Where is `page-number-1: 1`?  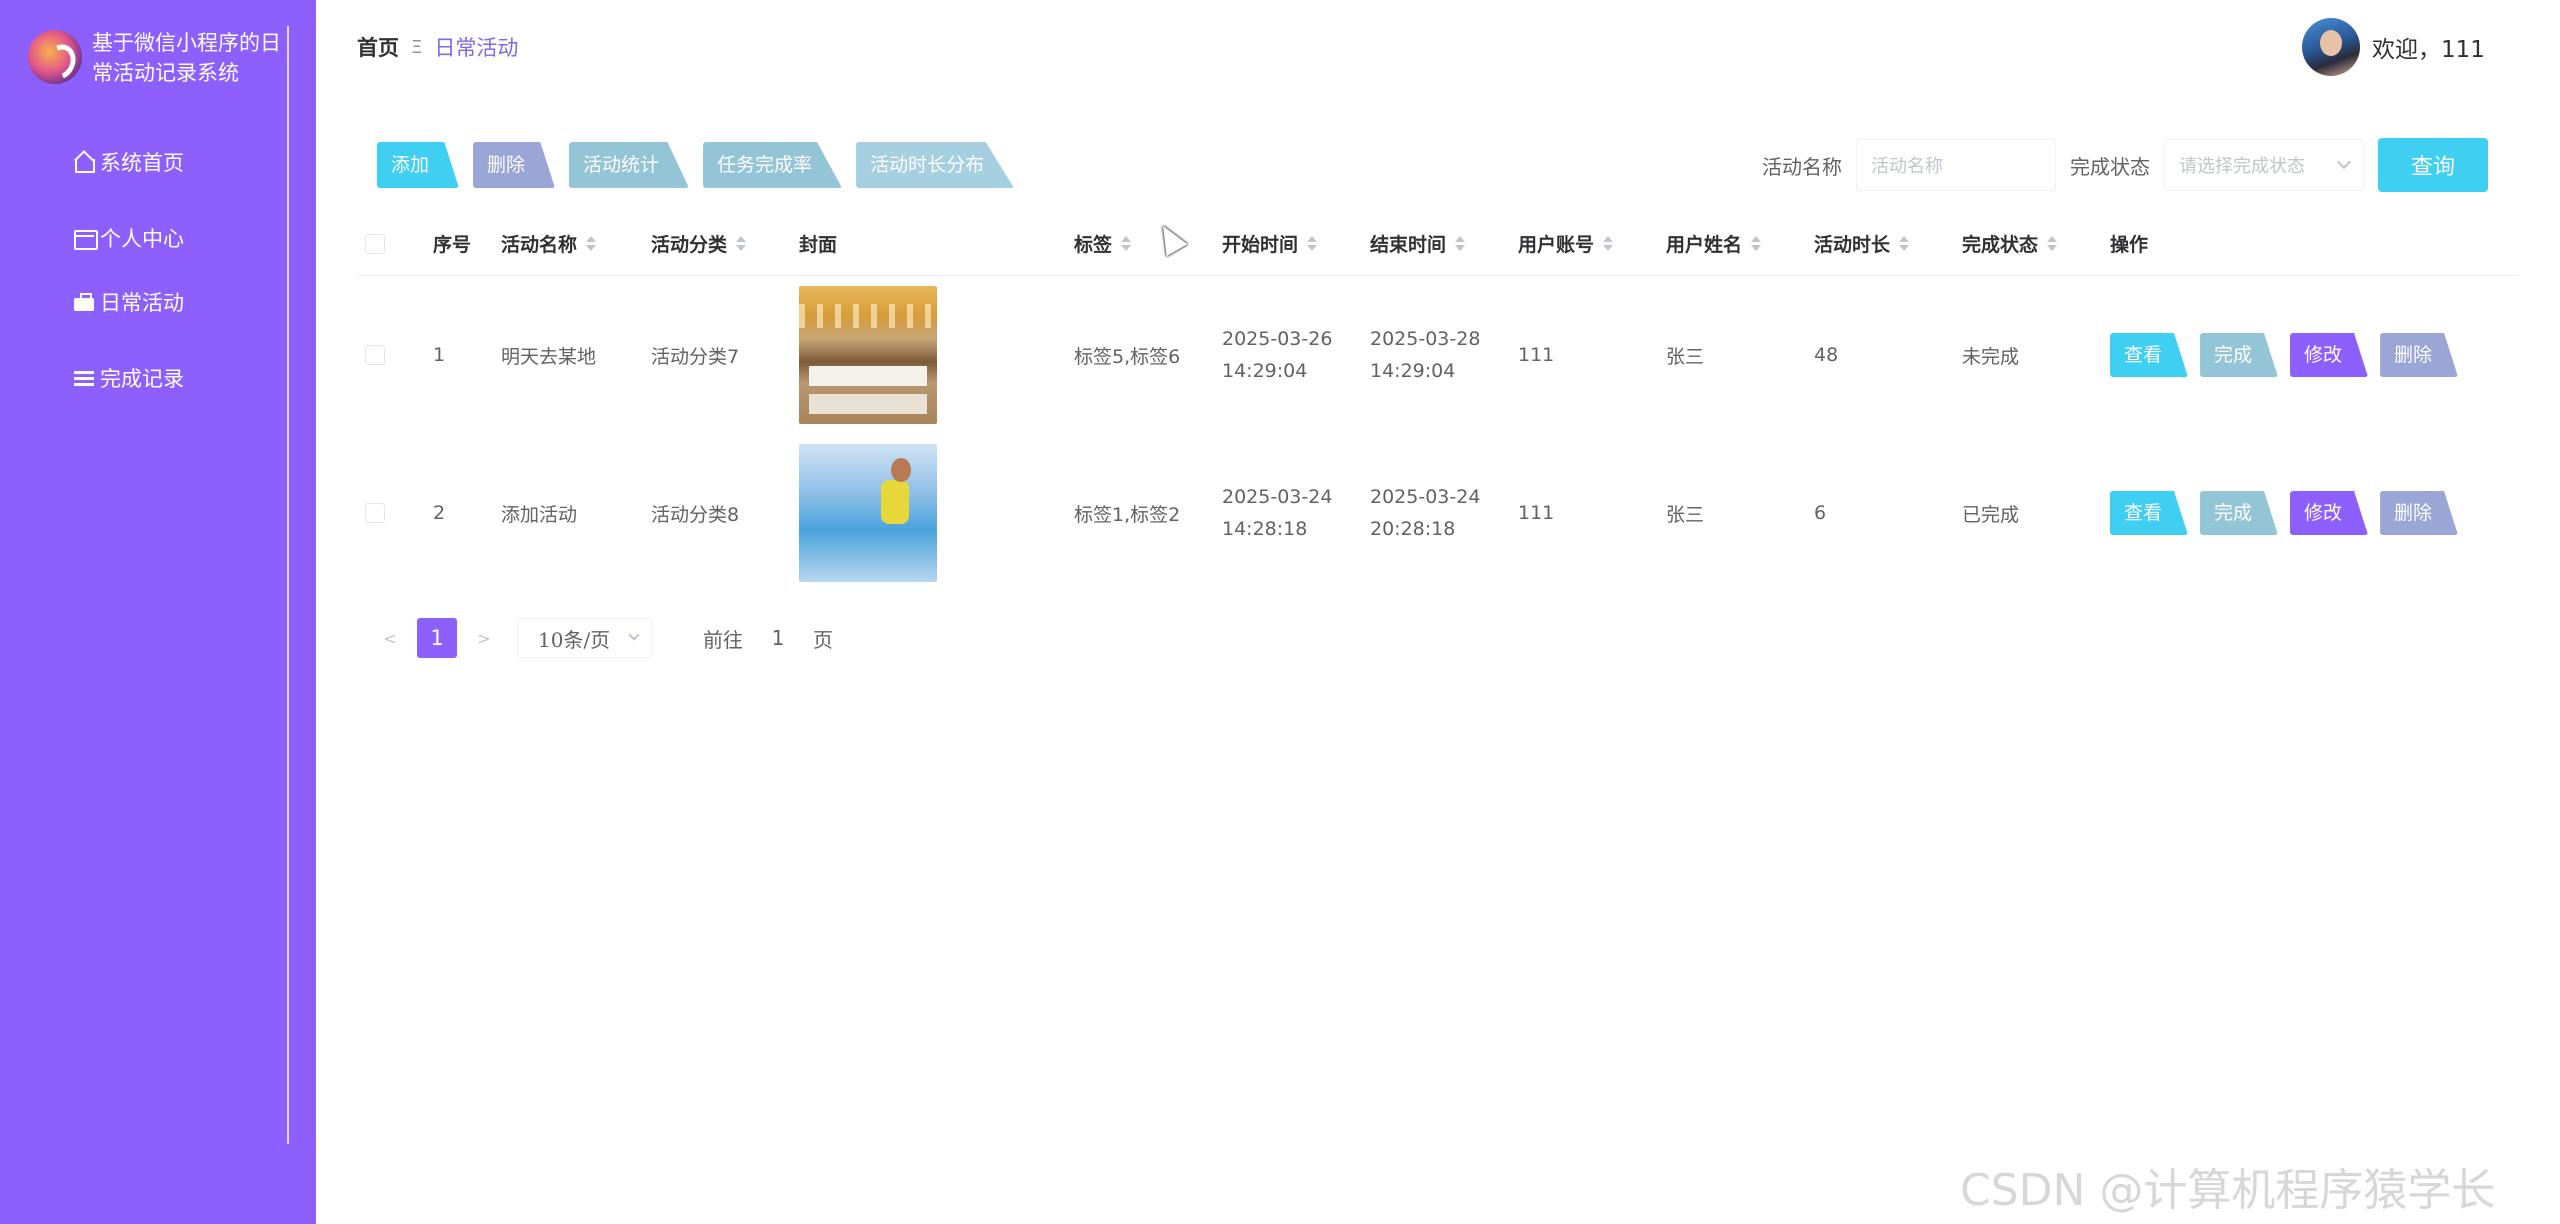 page-number-1: 1 is located at coordinates (437, 638).